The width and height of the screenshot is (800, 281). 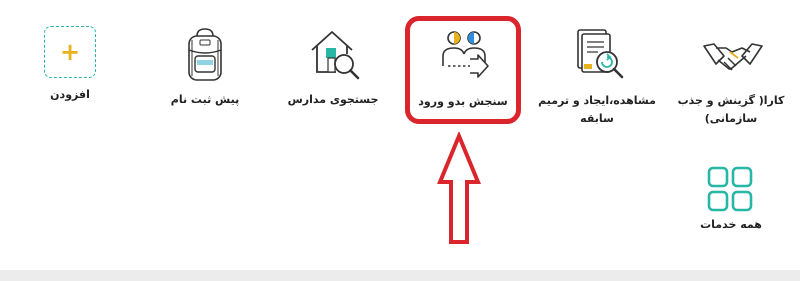 I want to click on service-history-label-line1: مشاهده،ایجاد و ترمیم, so click(x=597, y=100).